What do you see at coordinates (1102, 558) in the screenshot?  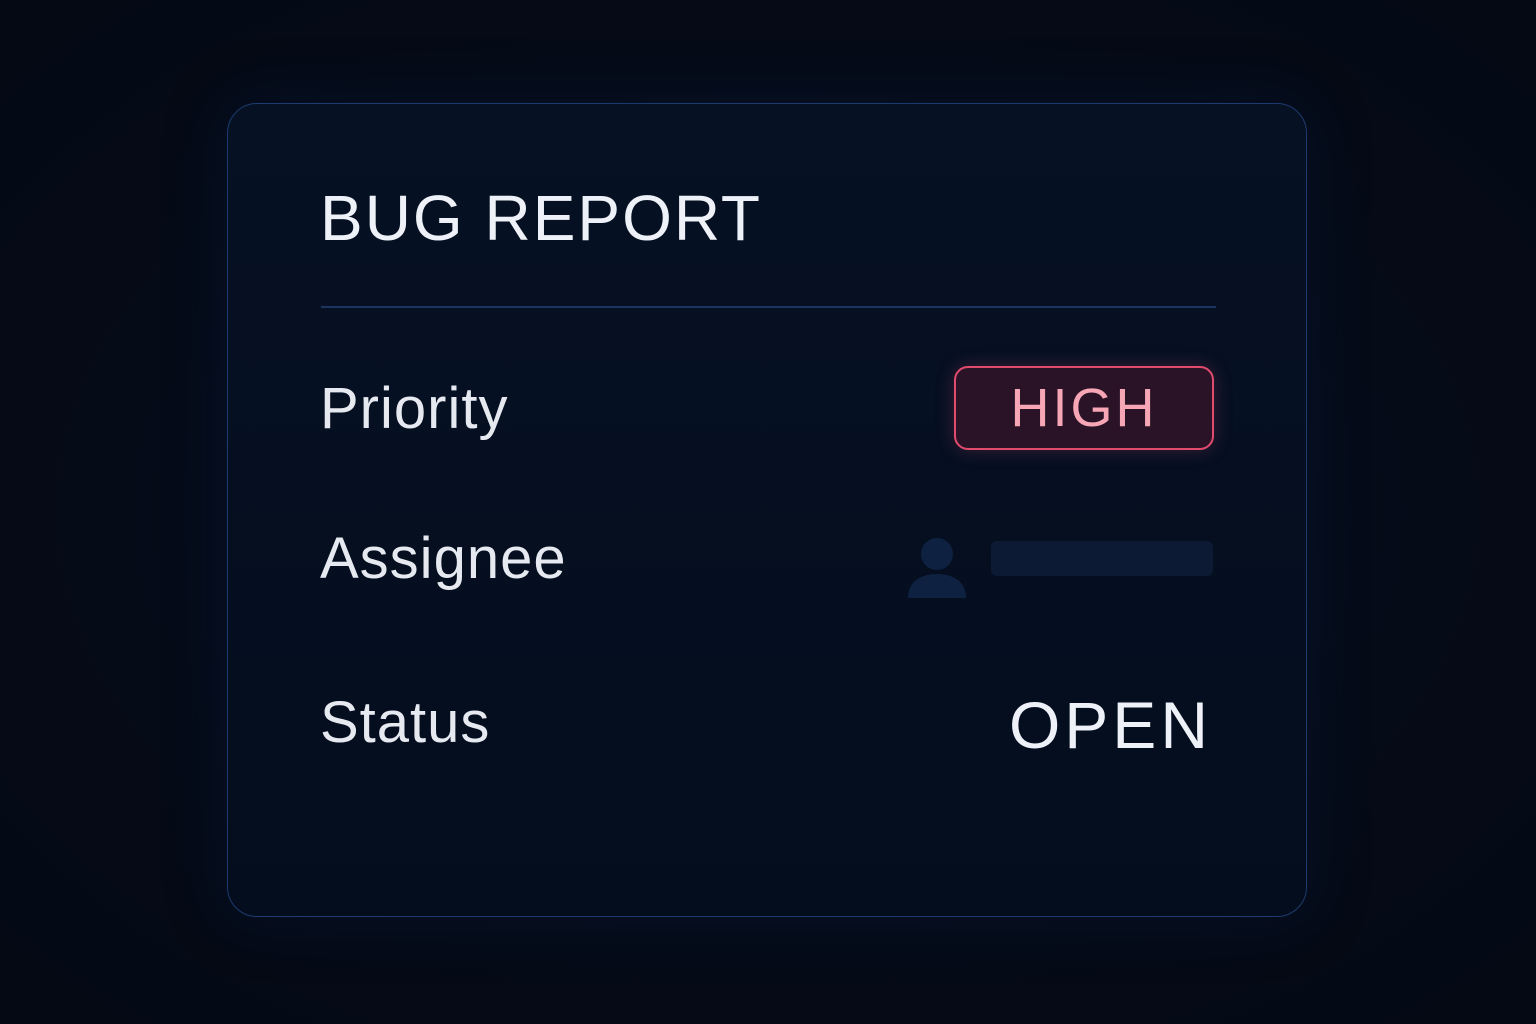 I see `assignee-name-placeholder` at bounding box center [1102, 558].